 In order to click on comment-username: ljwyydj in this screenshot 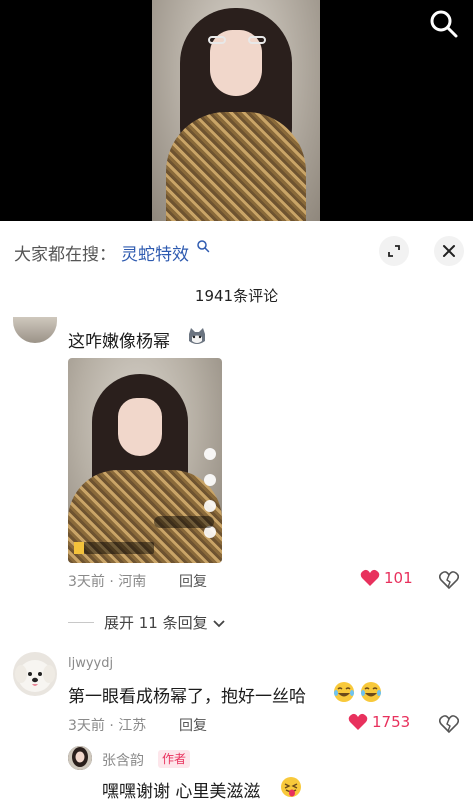, I will do `click(90, 663)`.